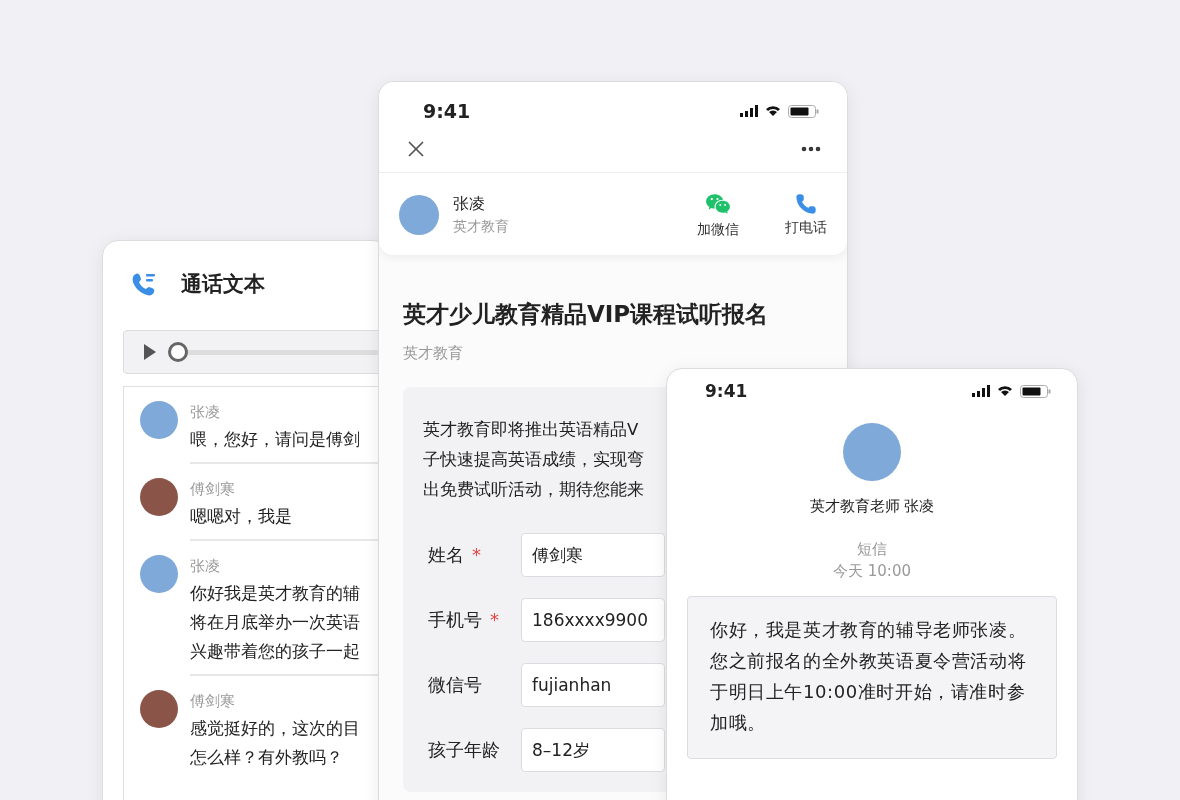 This screenshot has height=800, width=1180. Describe the element at coordinates (455, 685) in the screenshot. I see `field-label: 微信号` at that location.